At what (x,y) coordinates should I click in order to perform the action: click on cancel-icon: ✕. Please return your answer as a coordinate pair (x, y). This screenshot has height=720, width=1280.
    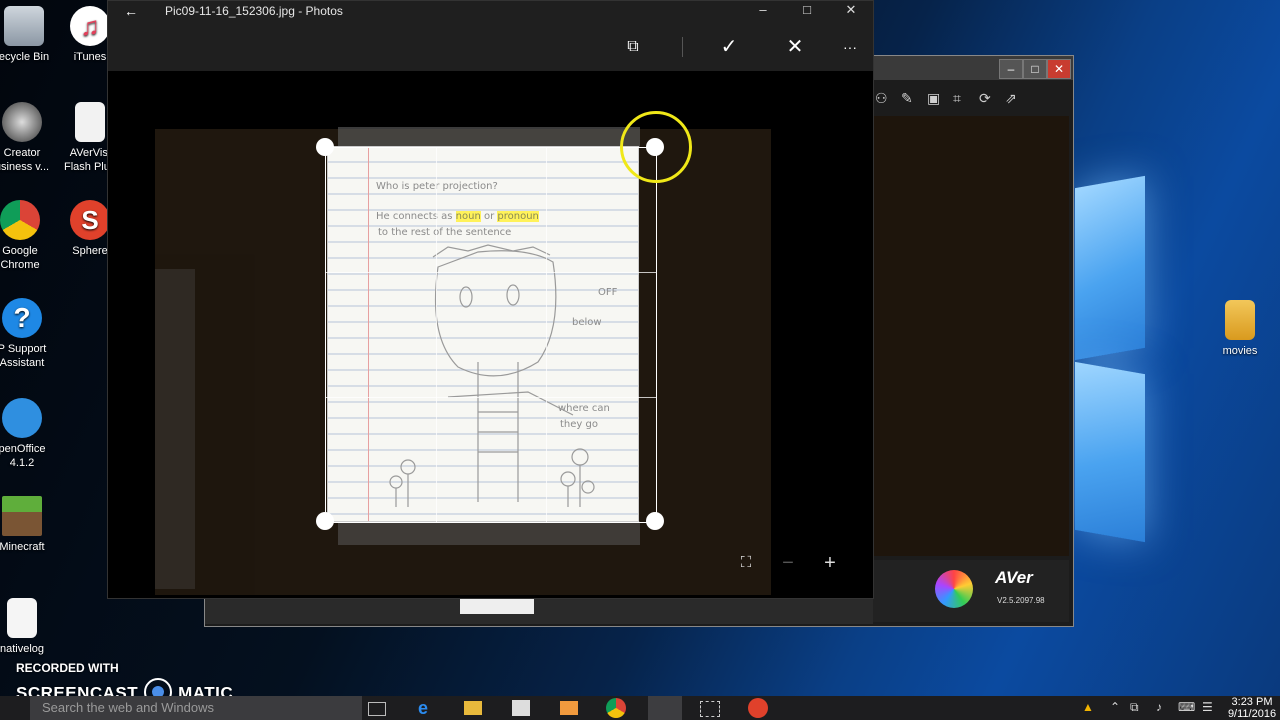
    Looking at the image, I should click on (795, 47).